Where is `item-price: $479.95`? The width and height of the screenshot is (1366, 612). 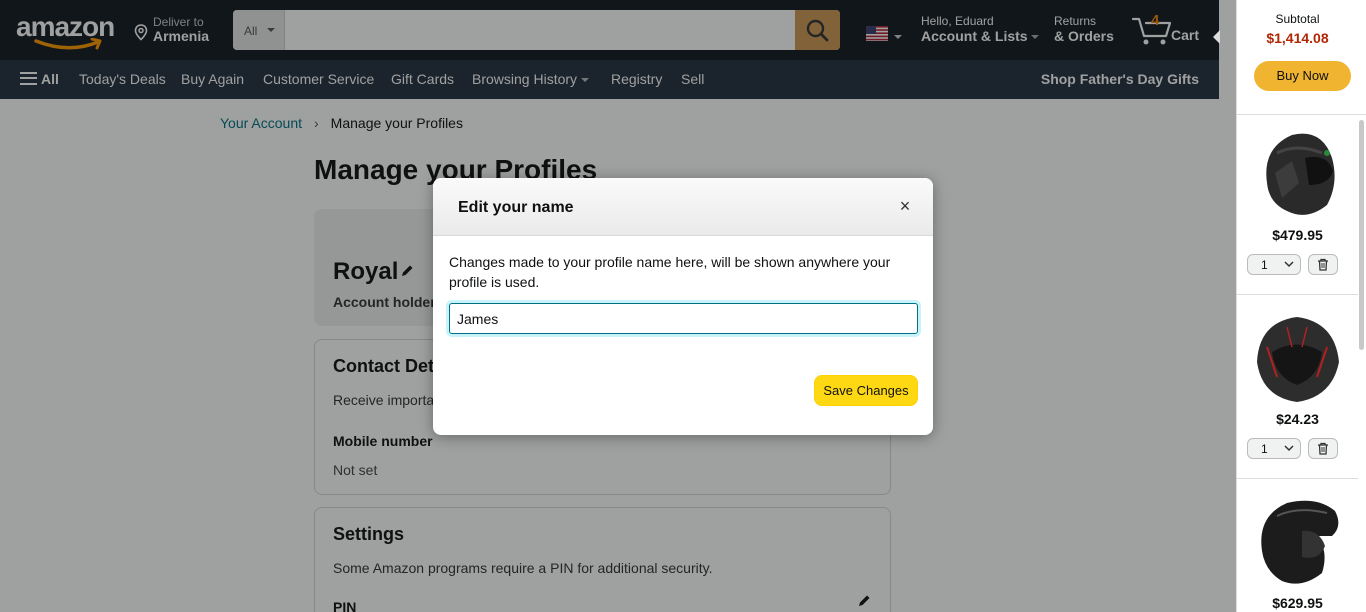
item-price: $479.95 is located at coordinates (1297, 235).